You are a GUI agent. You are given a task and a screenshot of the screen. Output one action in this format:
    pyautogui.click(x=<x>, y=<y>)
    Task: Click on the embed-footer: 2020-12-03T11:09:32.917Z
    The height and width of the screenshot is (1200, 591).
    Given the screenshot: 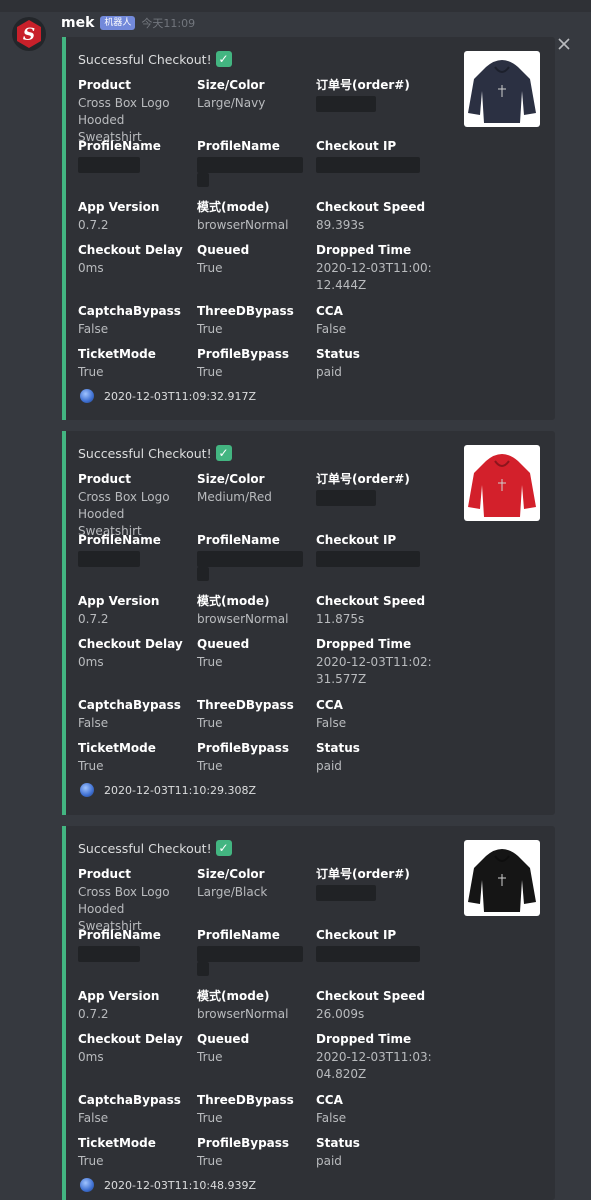 What is the action you would take?
    pyautogui.click(x=168, y=396)
    